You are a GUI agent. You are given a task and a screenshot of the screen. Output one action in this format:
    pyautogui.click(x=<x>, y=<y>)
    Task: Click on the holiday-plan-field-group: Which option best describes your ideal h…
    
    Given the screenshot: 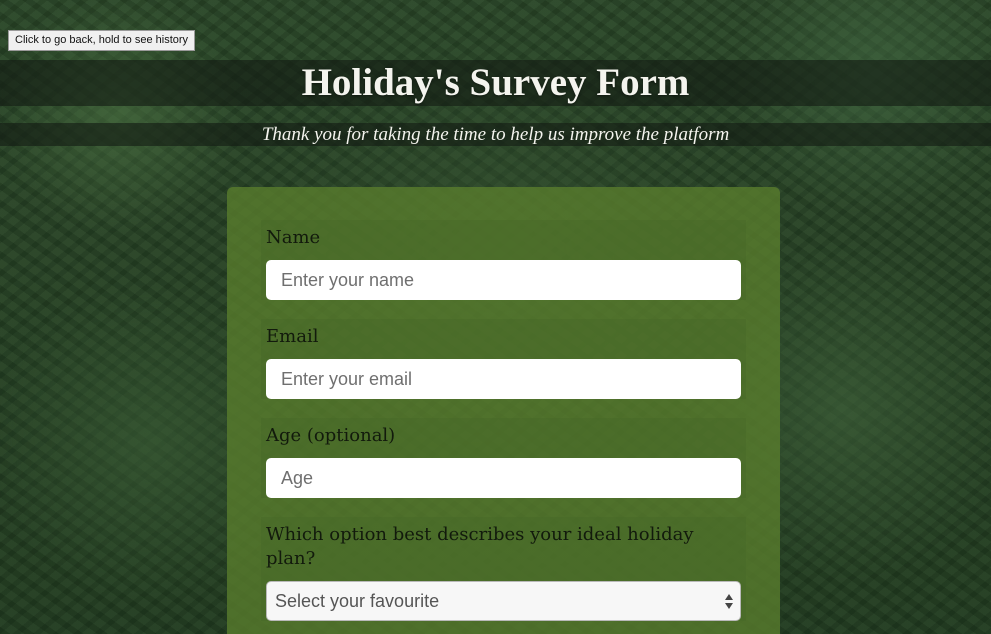 What is the action you would take?
    pyautogui.click(x=503, y=569)
    